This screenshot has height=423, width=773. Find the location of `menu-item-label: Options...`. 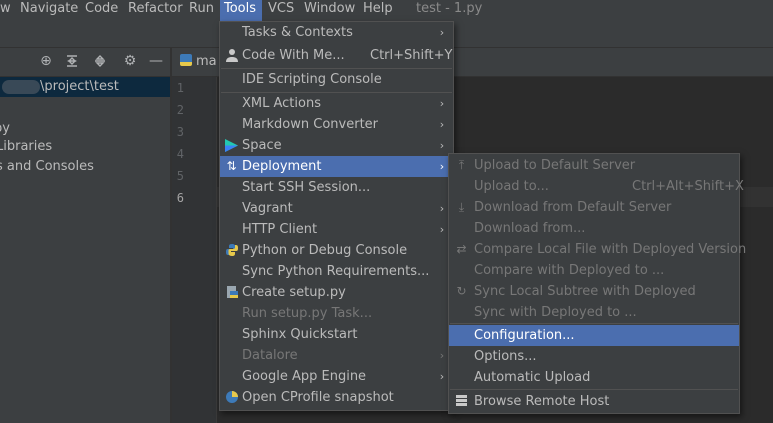

menu-item-label: Options... is located at coordinates (505, 356).